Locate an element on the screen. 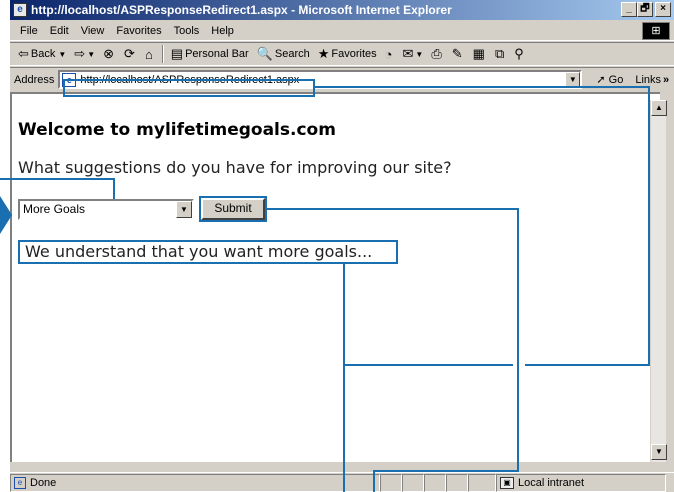  refresh-button: ⟳ is located at coordinates (130, 54).